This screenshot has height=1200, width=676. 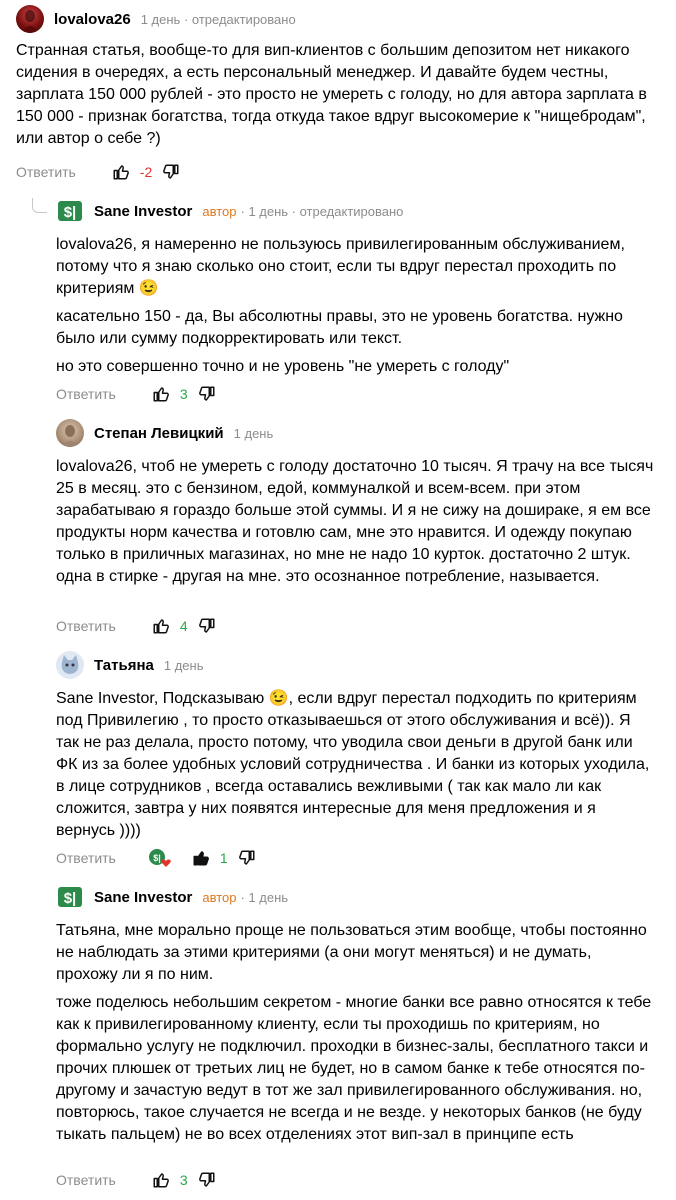 I want to click on vote-score: -2, so click(x=146, y=172).